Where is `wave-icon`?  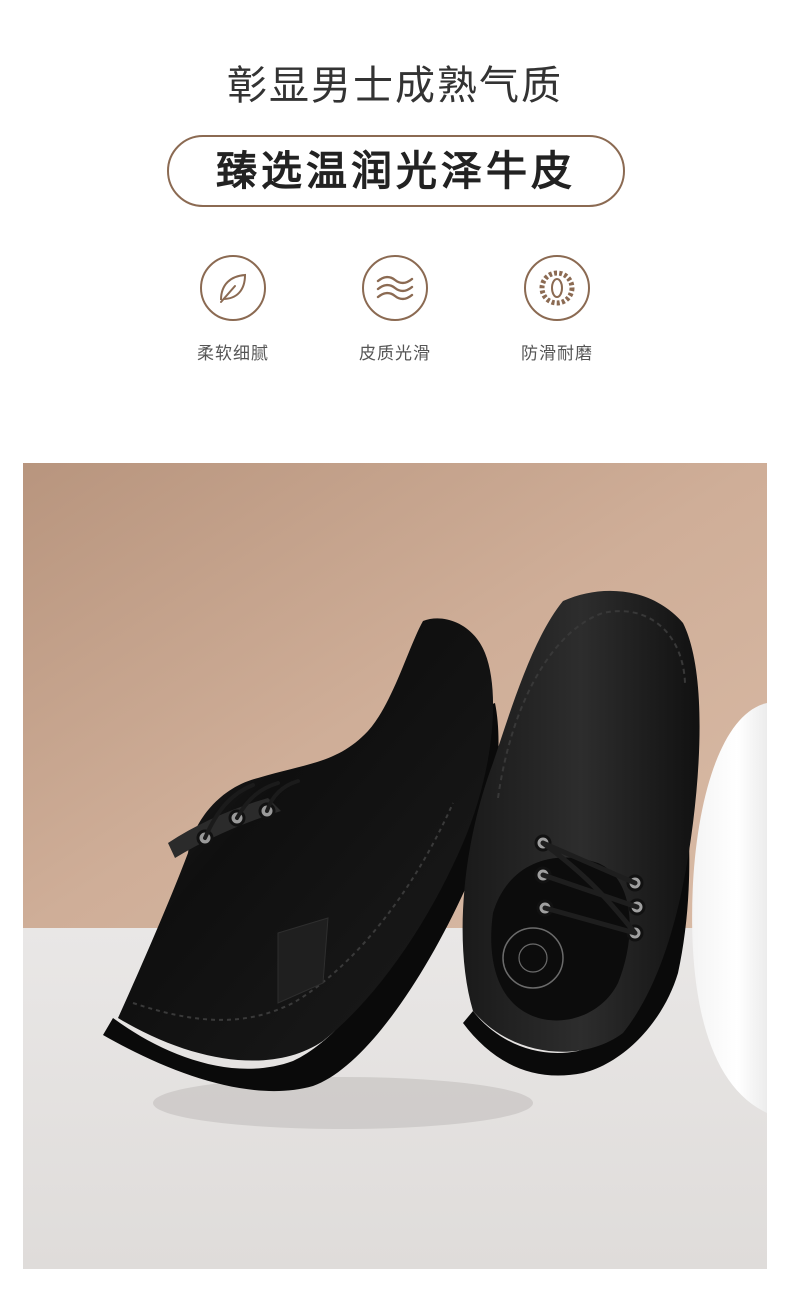
wave-icon is located at coordinates (395, 288).